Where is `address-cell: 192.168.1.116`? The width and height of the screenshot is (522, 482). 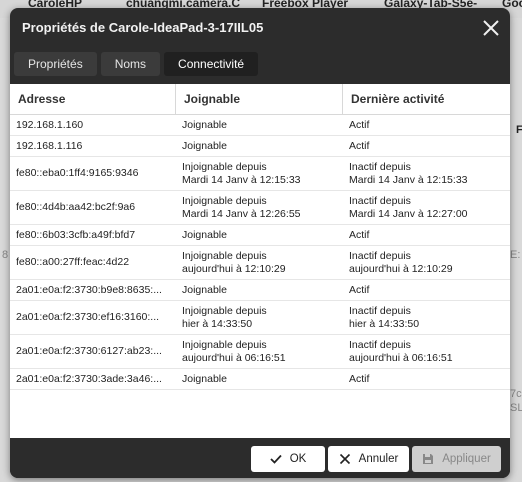
address-cell: 192.168.1.116 is located at coordinates (93, 146).